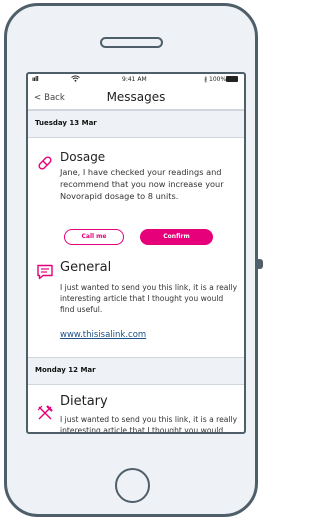 This screenshot has width=320, height=520. What do you see at coordinates (45, 163) in the screenshot?
I see `pill-icon` at bounding box center [45, 163].